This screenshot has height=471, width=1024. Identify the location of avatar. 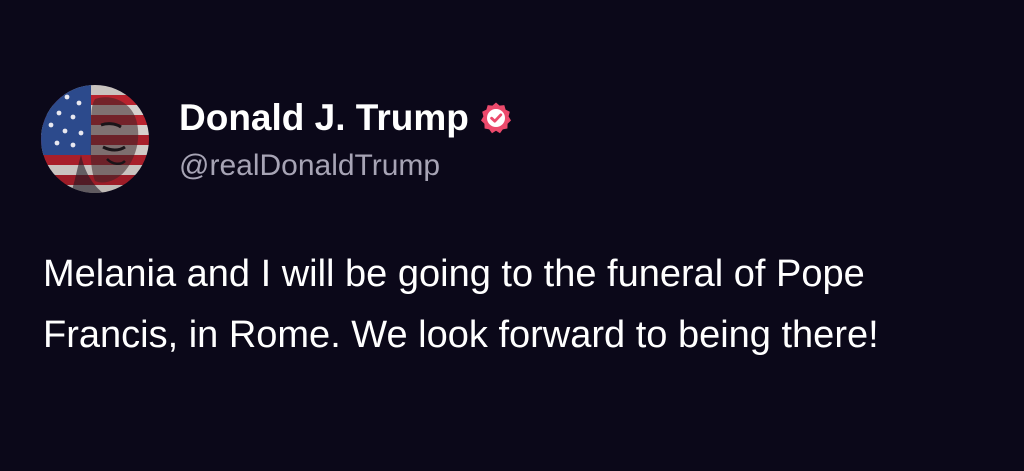
(95, 139).